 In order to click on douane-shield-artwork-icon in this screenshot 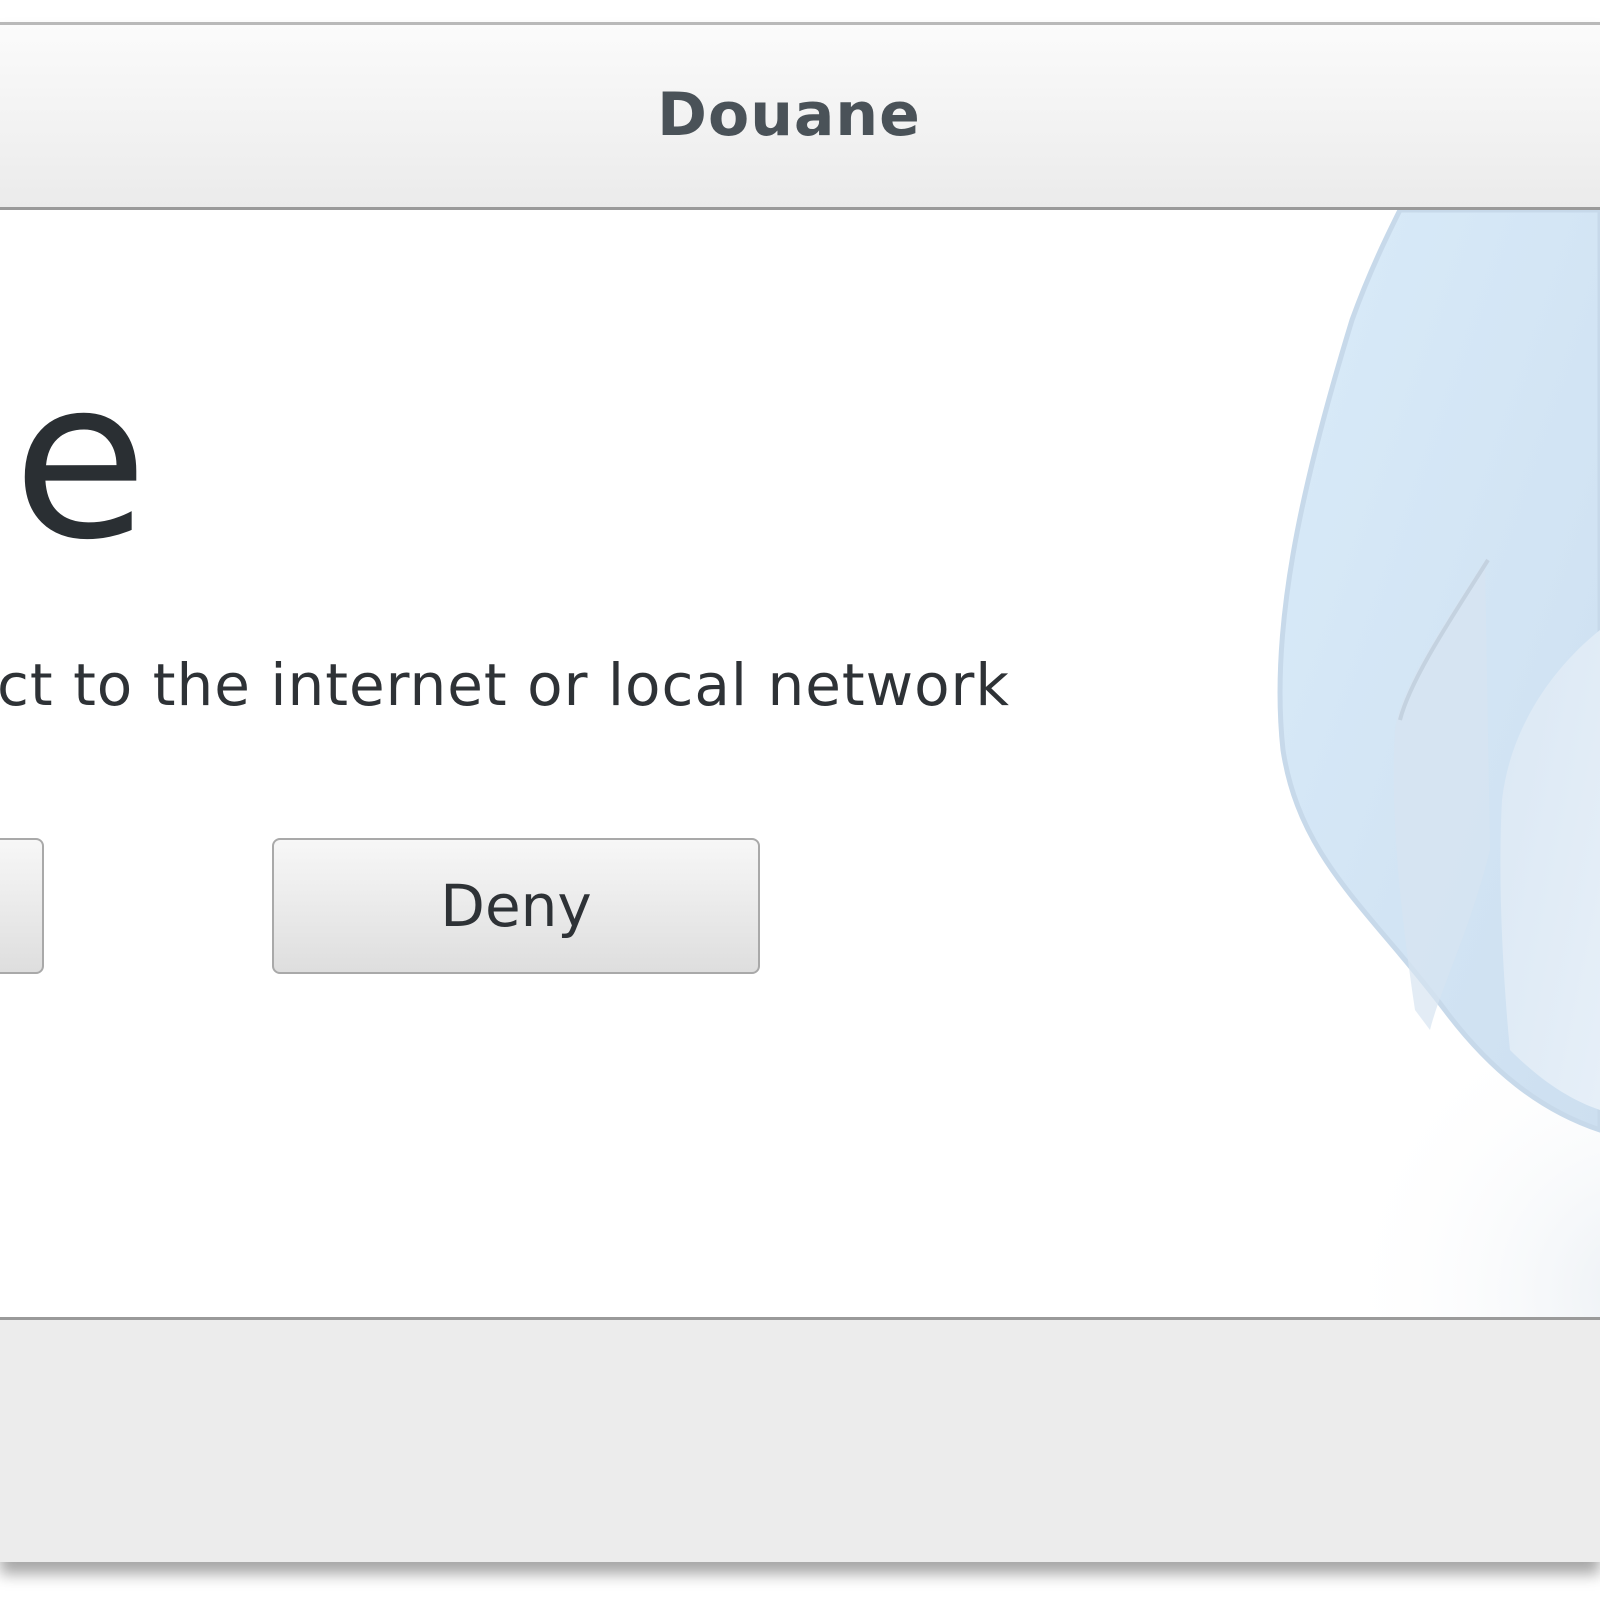, I will do `click(1438, 763)`.